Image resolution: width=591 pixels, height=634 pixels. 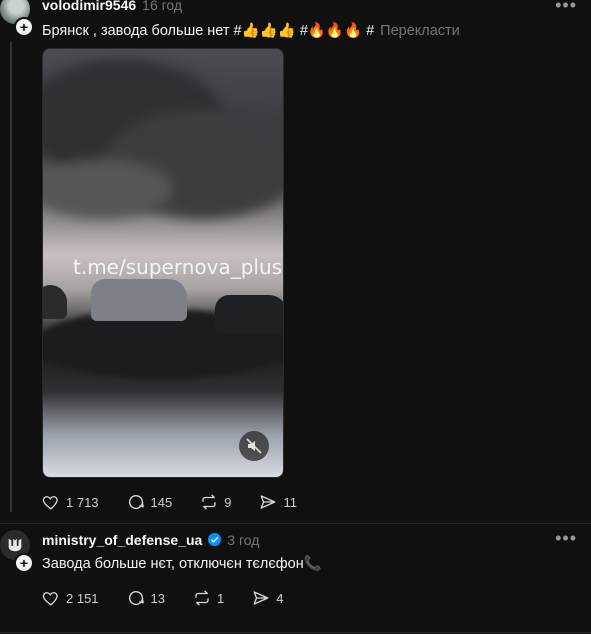 I want to click on comment-count: 145, so click(x=161, y=502).